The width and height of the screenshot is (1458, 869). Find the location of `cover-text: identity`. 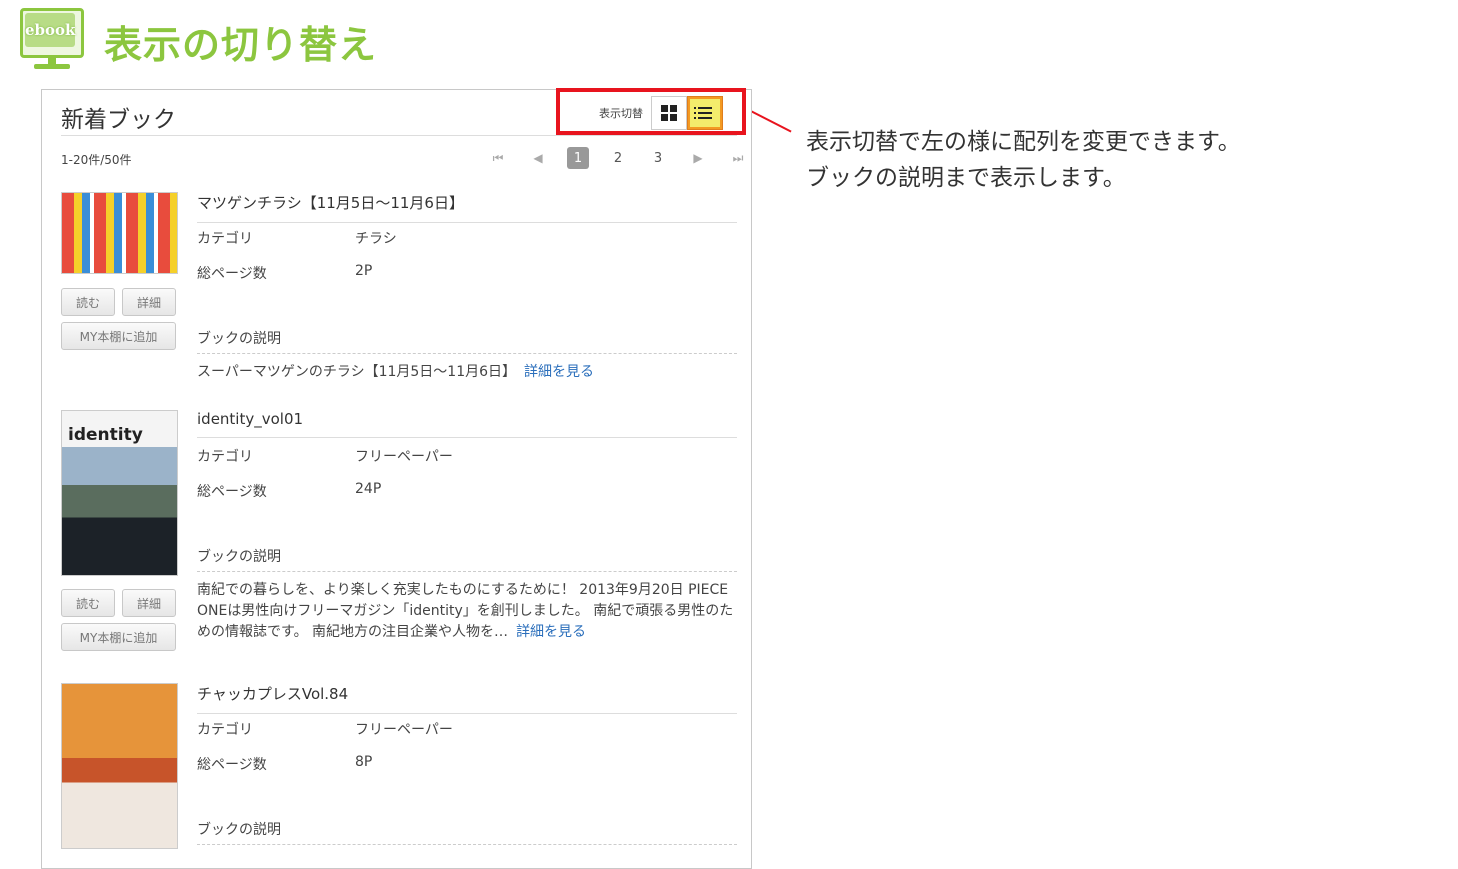

cover-text: identity is located at coordinates (105, 435).